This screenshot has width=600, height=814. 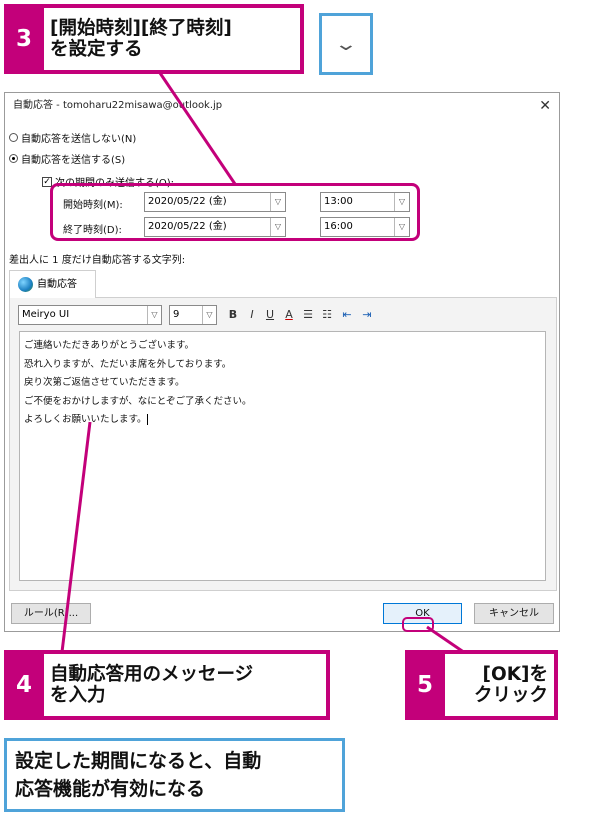 I want to click on step-number: 4, so click(x=23, y=685).